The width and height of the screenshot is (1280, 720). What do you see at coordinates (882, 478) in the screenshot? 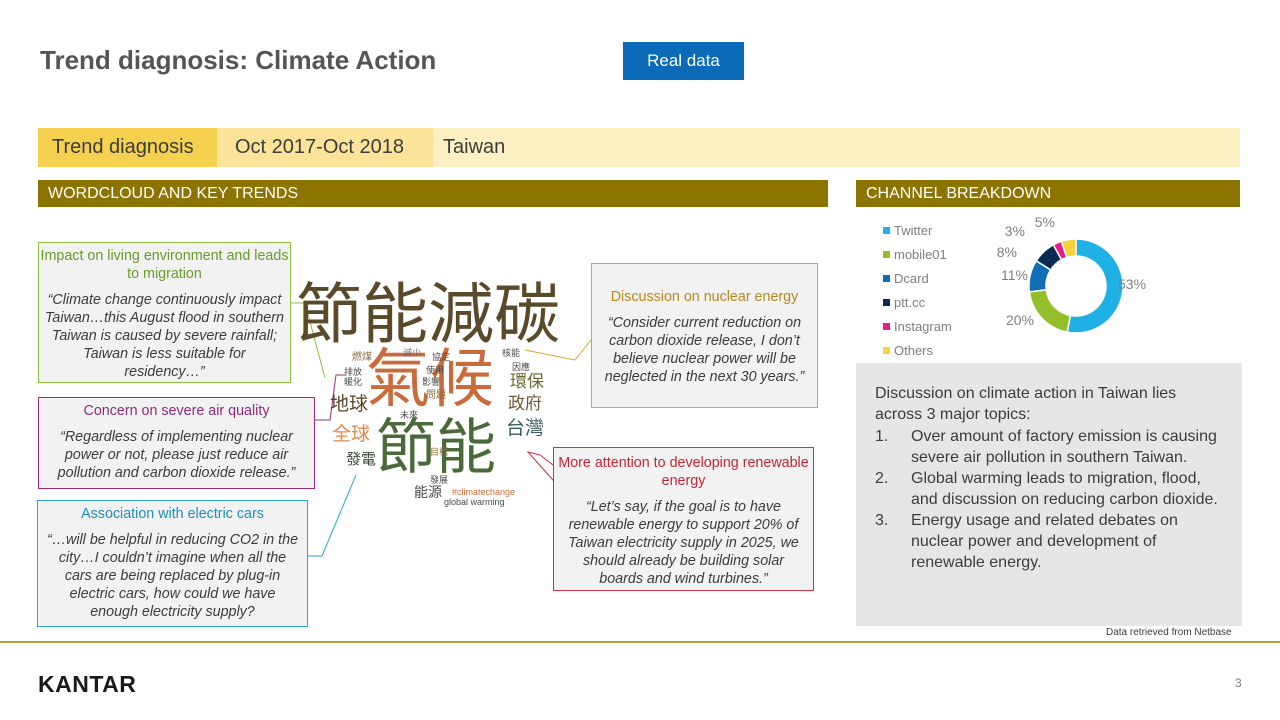
I see `summary-item-number: 2.` at bounding box center [882, 478].